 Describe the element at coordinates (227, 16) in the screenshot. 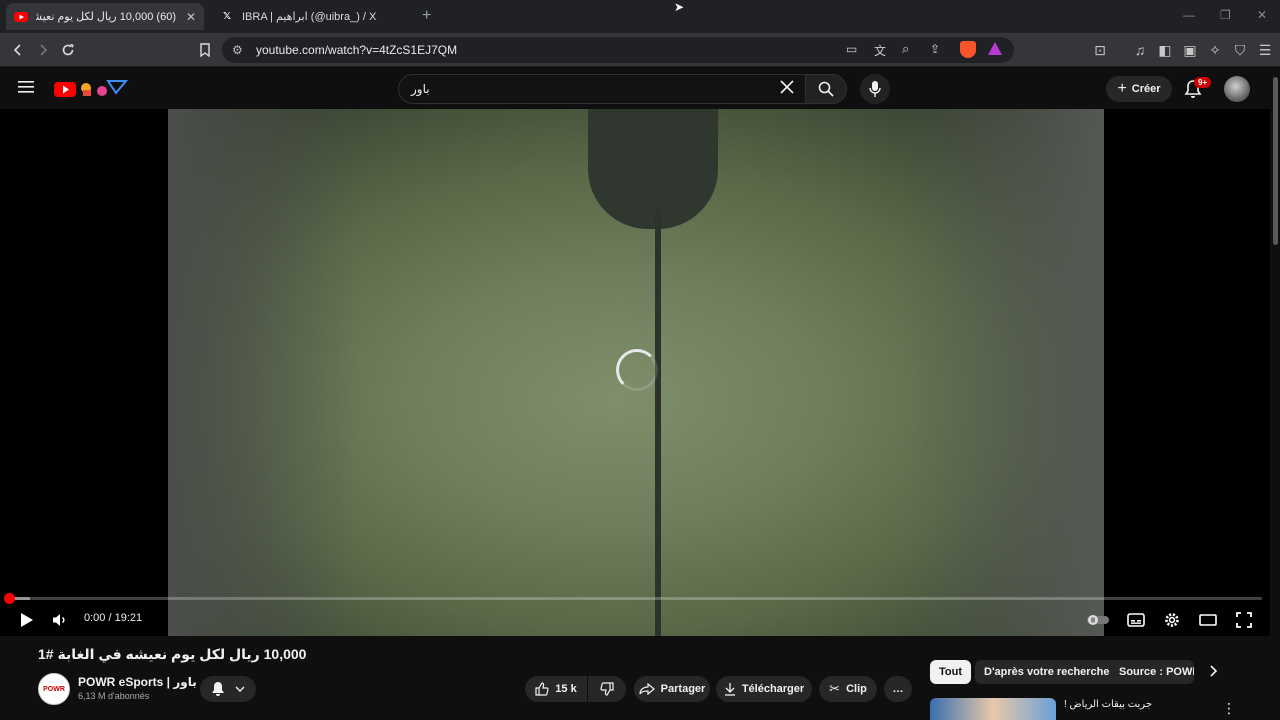

I see `x-logo-icon: 𝕏` at that location.